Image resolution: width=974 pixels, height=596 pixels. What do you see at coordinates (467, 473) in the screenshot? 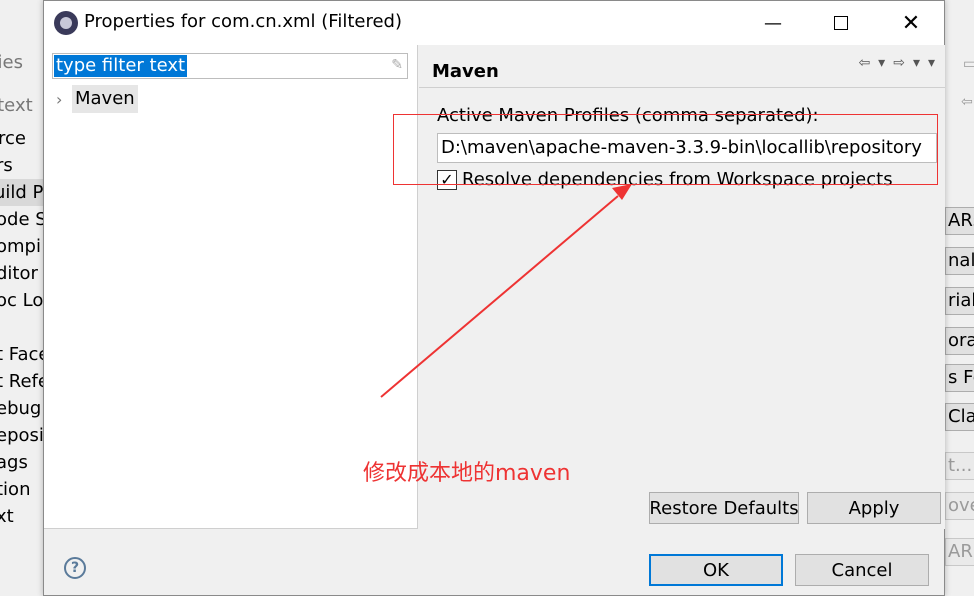
I see `annotation-text: 修改成本地的maven` at bounding box center [467, 473].